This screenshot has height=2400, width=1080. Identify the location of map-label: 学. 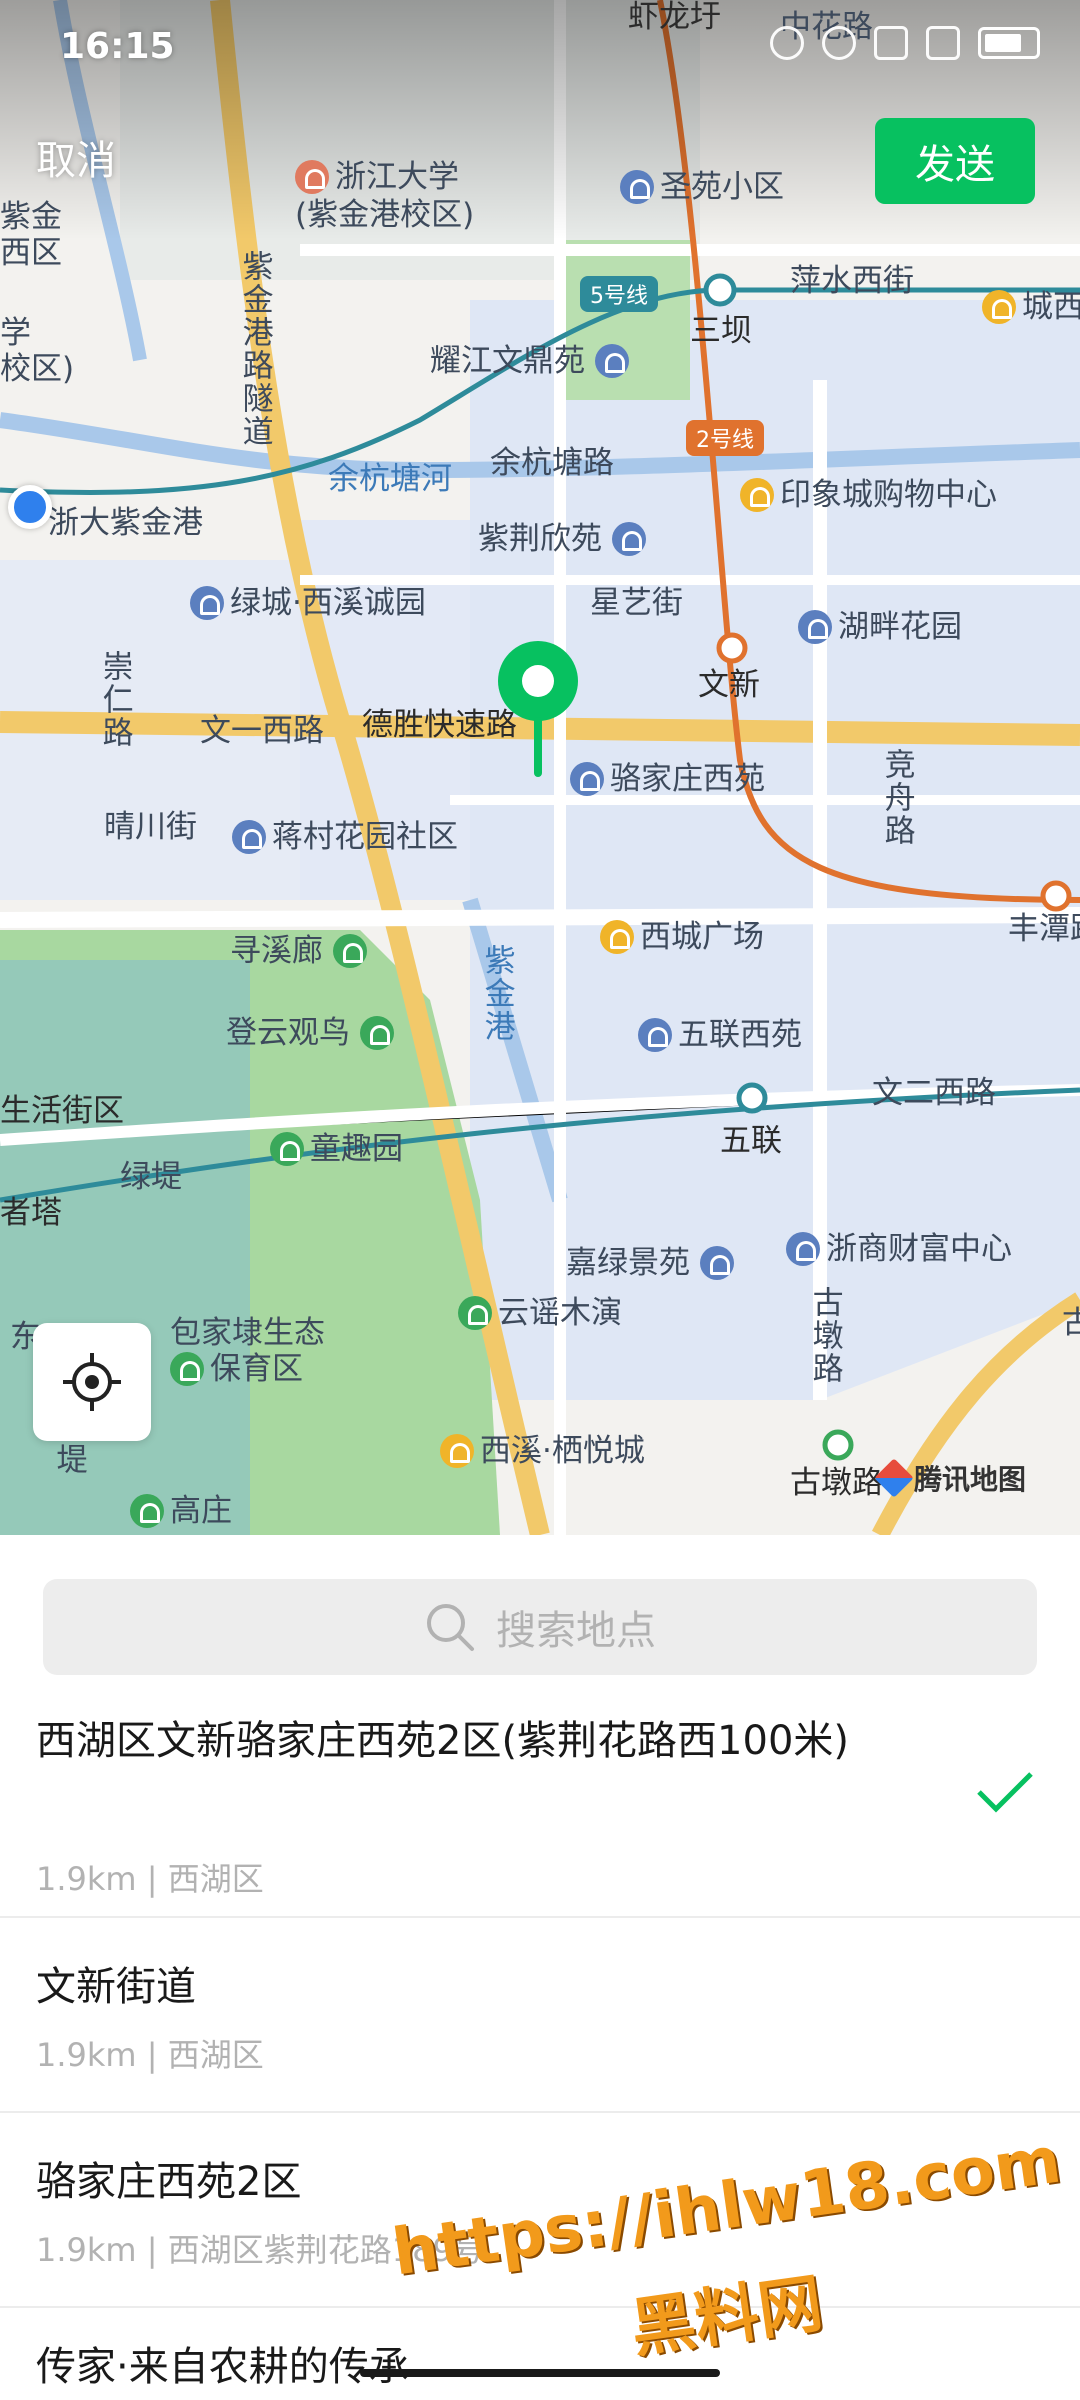
(15, 333).